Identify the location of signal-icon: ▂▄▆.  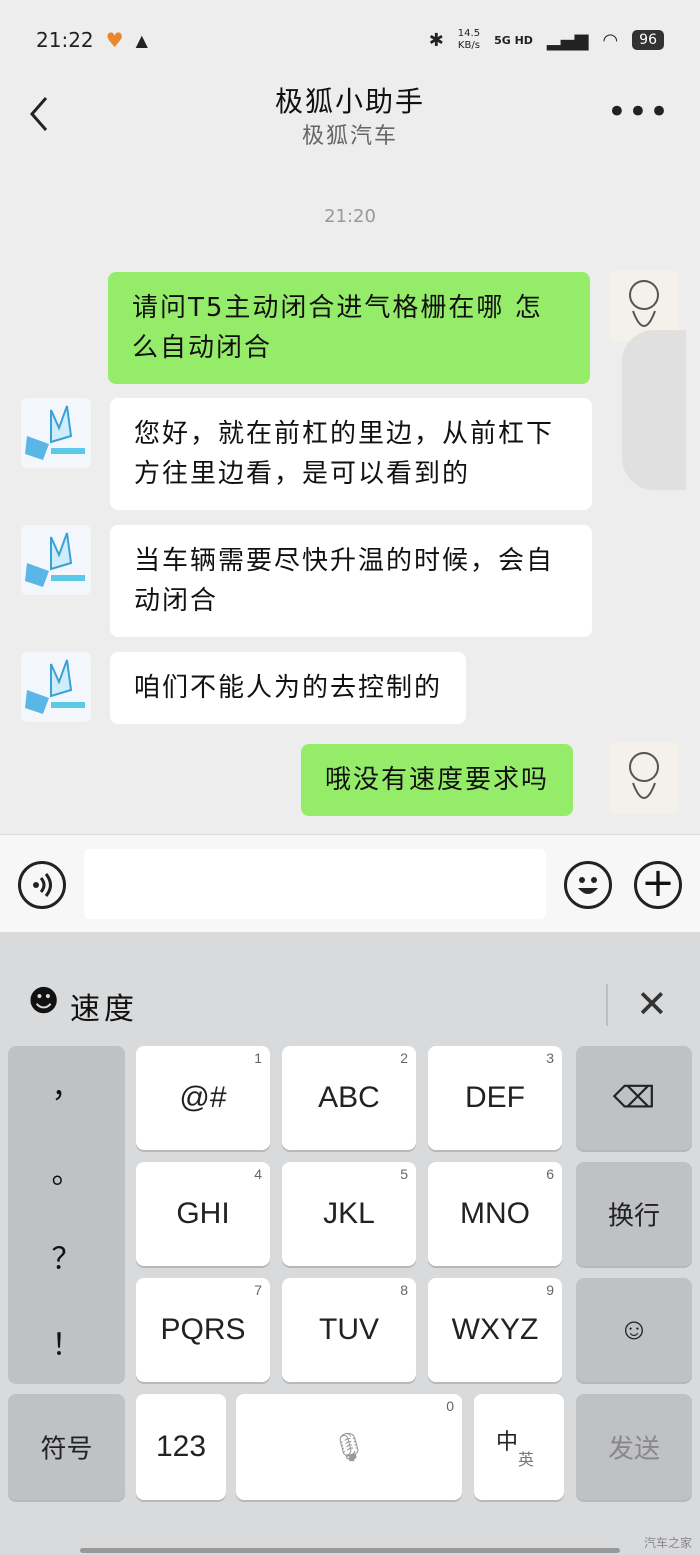
(567, 40).